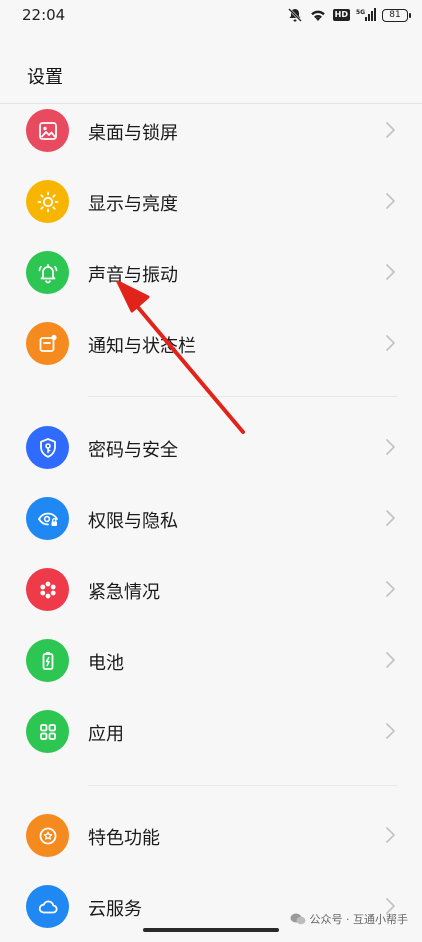 This screenshot has width=422, height=942. I want to click on settings-item-permissions-privacy: 权限与隐私, so click(211, 519).